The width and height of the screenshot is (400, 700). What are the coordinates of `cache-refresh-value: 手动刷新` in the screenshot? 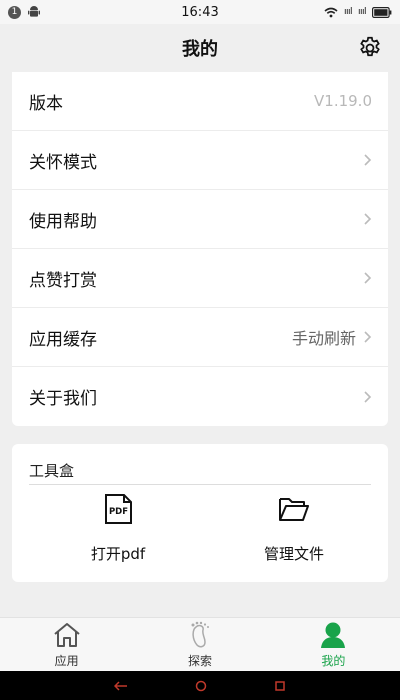 It's located at (323, 338).